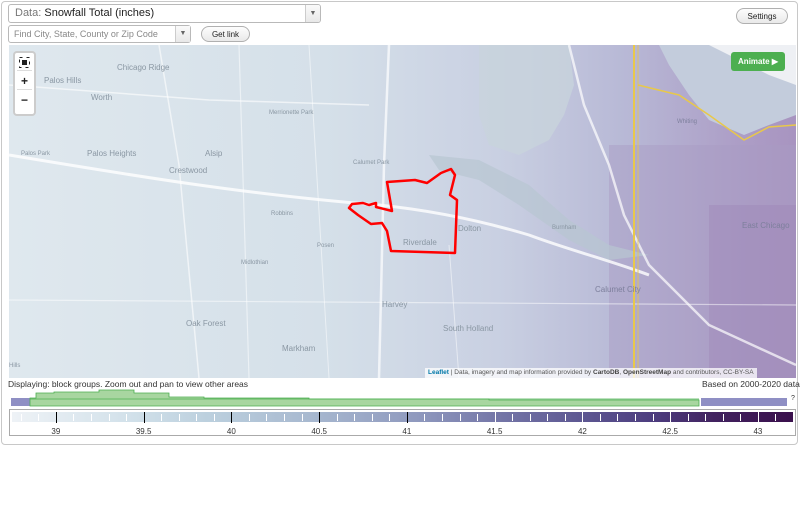 The width and height of the screenshot is (800, 514). What do you see at coordinates (438, 372) in the screenshot?
I see `leaflet-link: Leaflet` at bounding box center [438, 372].